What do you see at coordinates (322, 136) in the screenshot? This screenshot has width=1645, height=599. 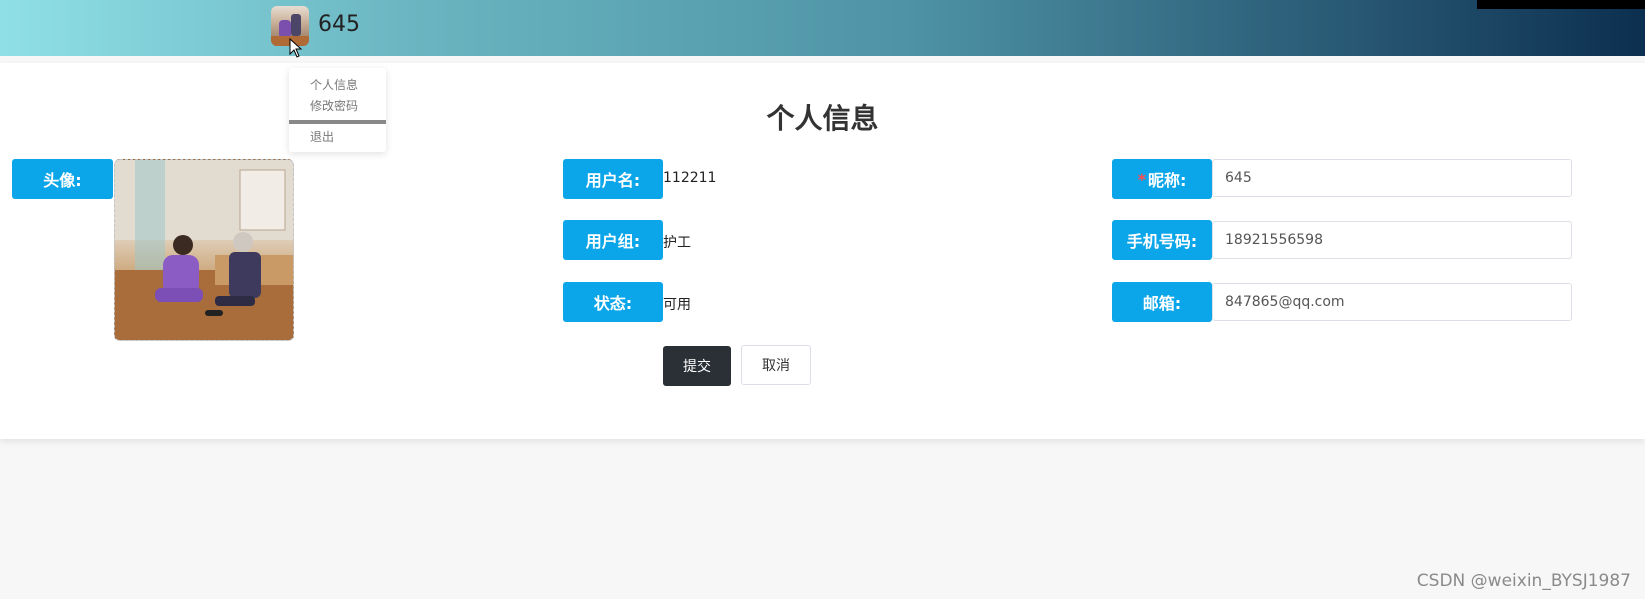 I see `dropdown-item-logout: 退出` at bounding box center [322, 136].